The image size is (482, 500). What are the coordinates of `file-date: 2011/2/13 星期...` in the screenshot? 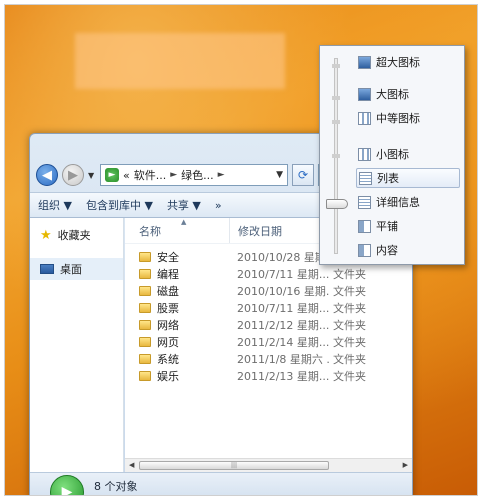 It's located at (283, 376).